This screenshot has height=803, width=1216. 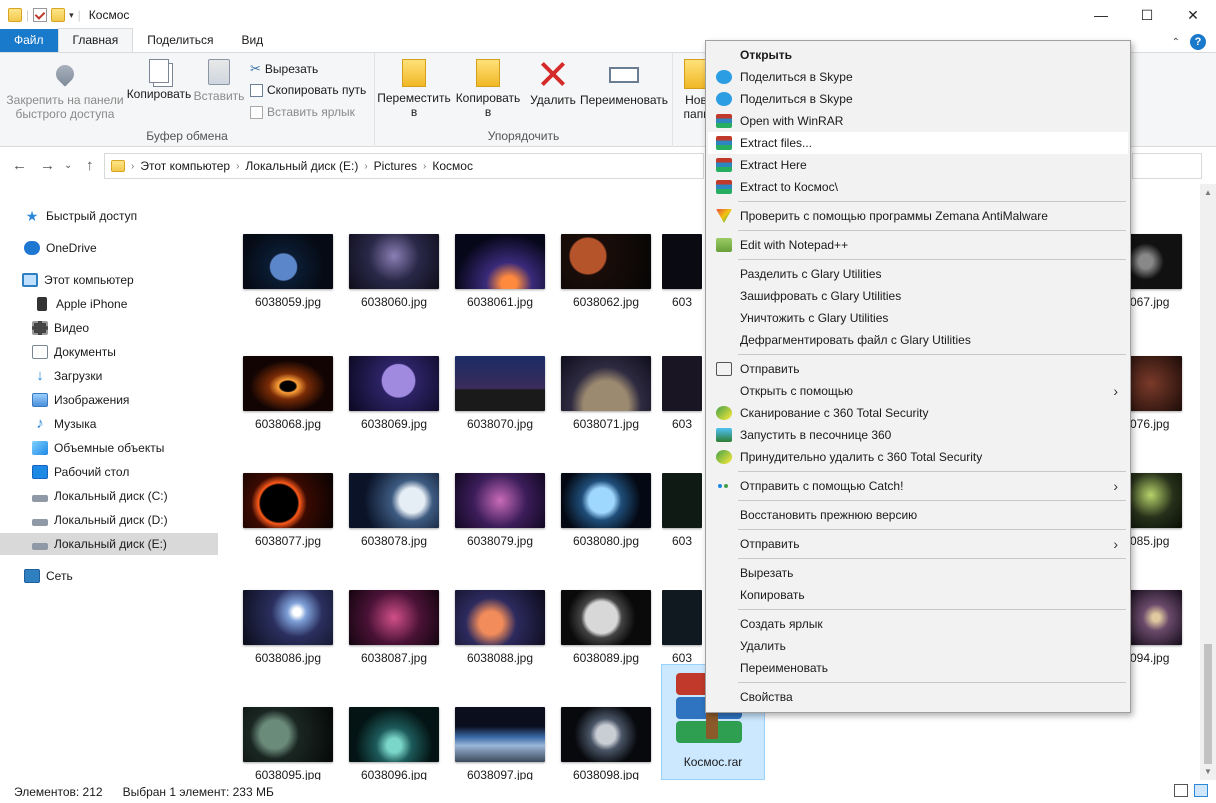 What do you see at coordinates (47, 165) in the screenshot?
I see `forward-button: →` at bounding box center [47, 165].